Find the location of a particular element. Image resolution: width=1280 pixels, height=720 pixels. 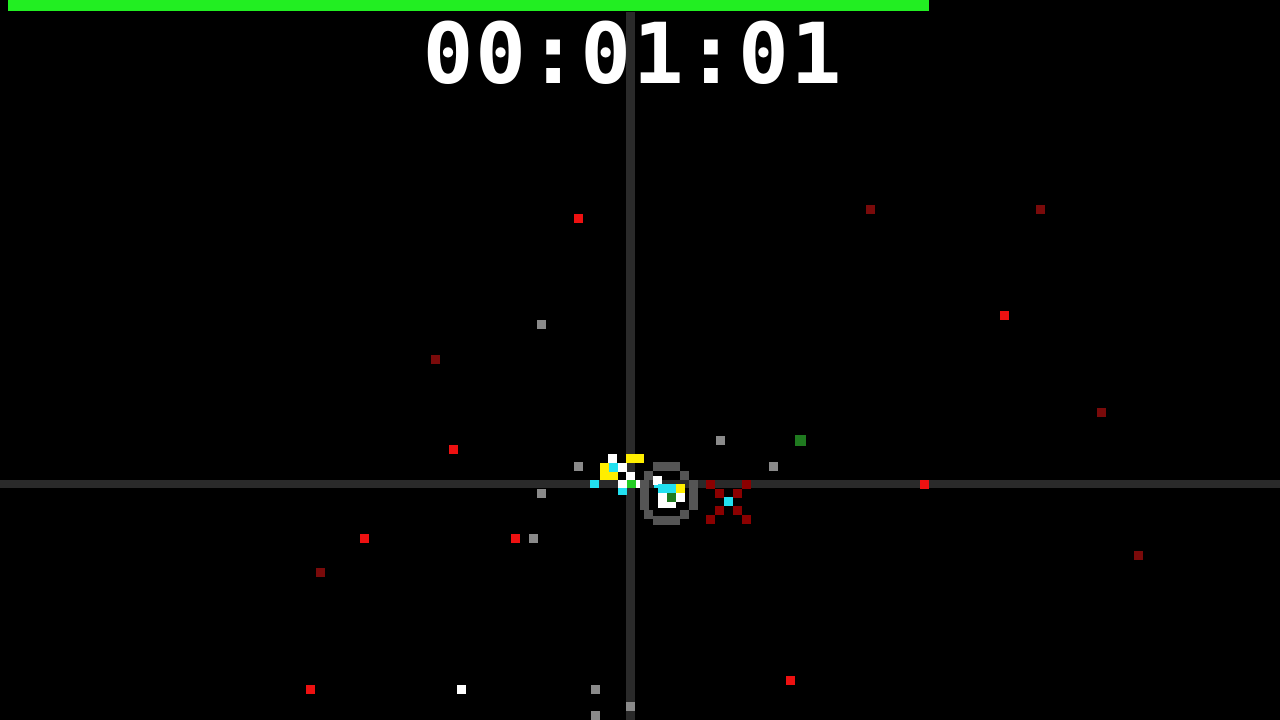

white-particle is located at coordinates (461, 689).